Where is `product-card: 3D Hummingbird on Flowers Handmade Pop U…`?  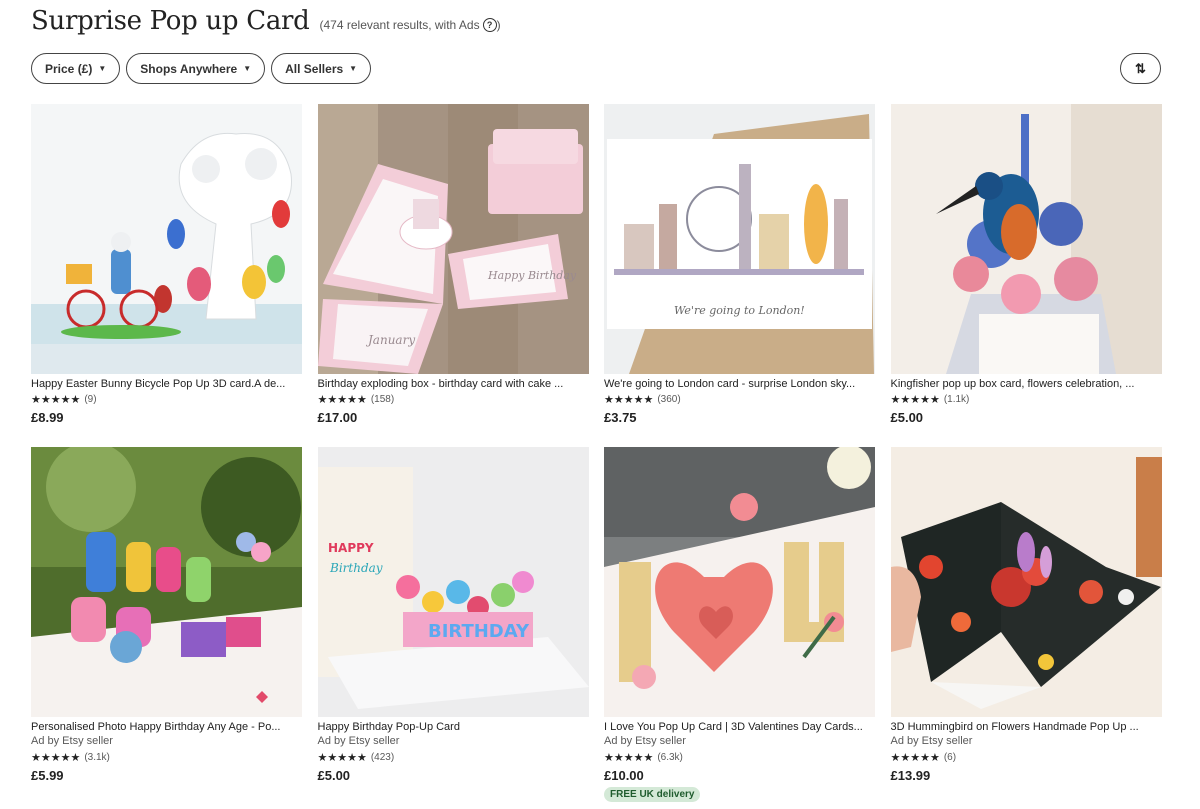
product-card: 3D Hummingbird on Flowers Handmade Pop U… is located at coordinates (1026, 628).